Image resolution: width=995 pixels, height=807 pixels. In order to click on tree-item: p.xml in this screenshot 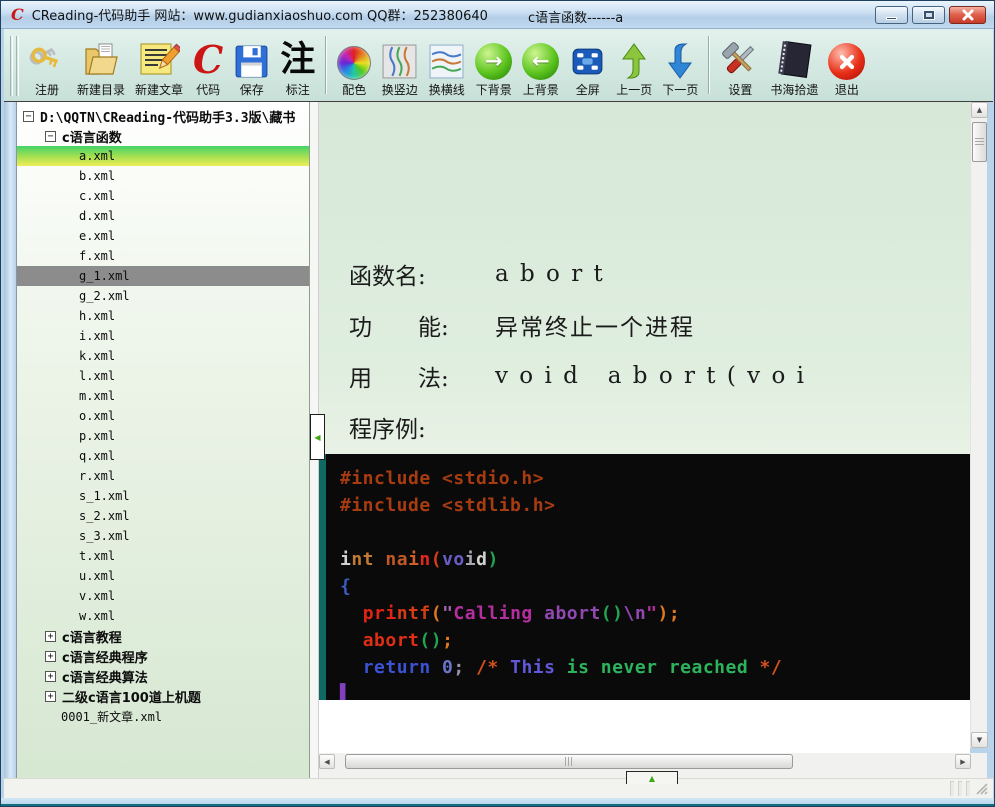, I will do `click(163, 436)`.